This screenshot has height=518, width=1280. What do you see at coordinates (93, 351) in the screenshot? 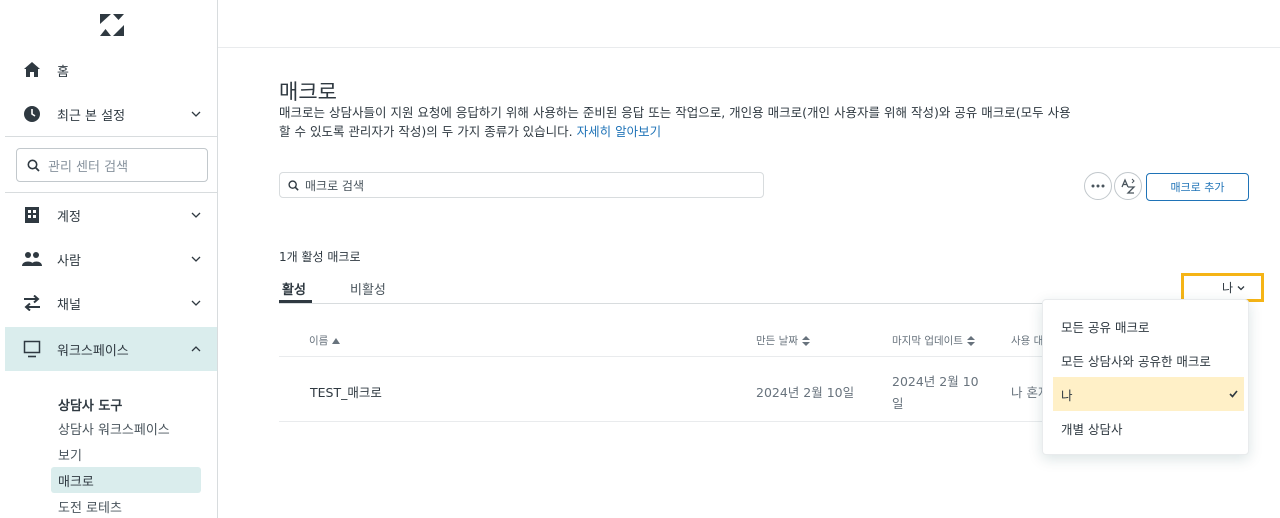
I see `nav-workspaces-label: 워크스페이스` at bounding box center [93, 351].